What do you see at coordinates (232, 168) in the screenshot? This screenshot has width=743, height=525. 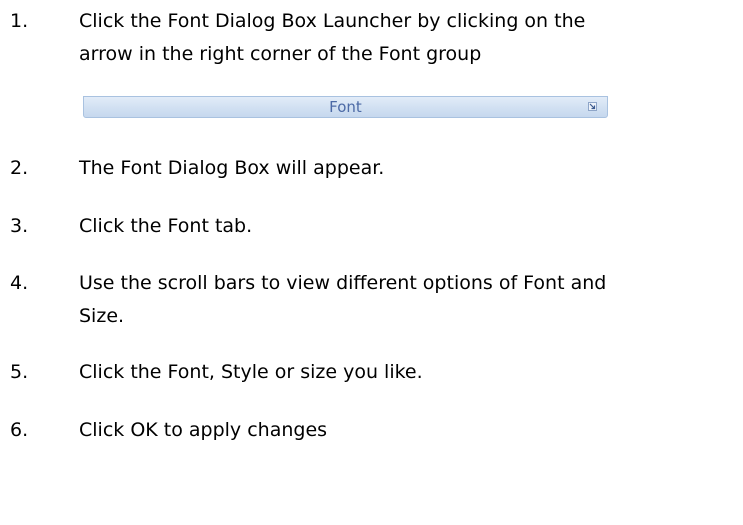 I see `step-text: The Font Dialog Box will appear.` at bounding box center [232, 168].